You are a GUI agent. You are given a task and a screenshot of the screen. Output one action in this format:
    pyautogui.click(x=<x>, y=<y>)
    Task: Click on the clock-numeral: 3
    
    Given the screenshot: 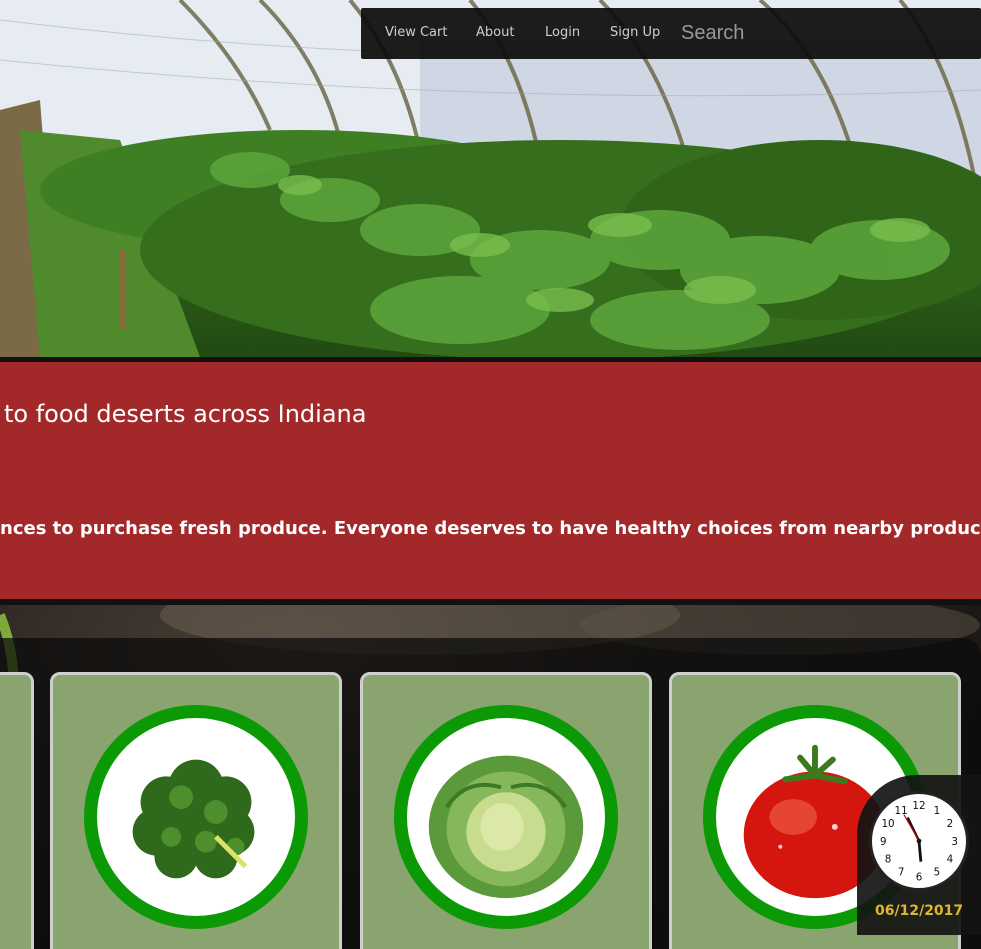 What is the action you would take?
    pyautogui.click(x=954, y=842)
    